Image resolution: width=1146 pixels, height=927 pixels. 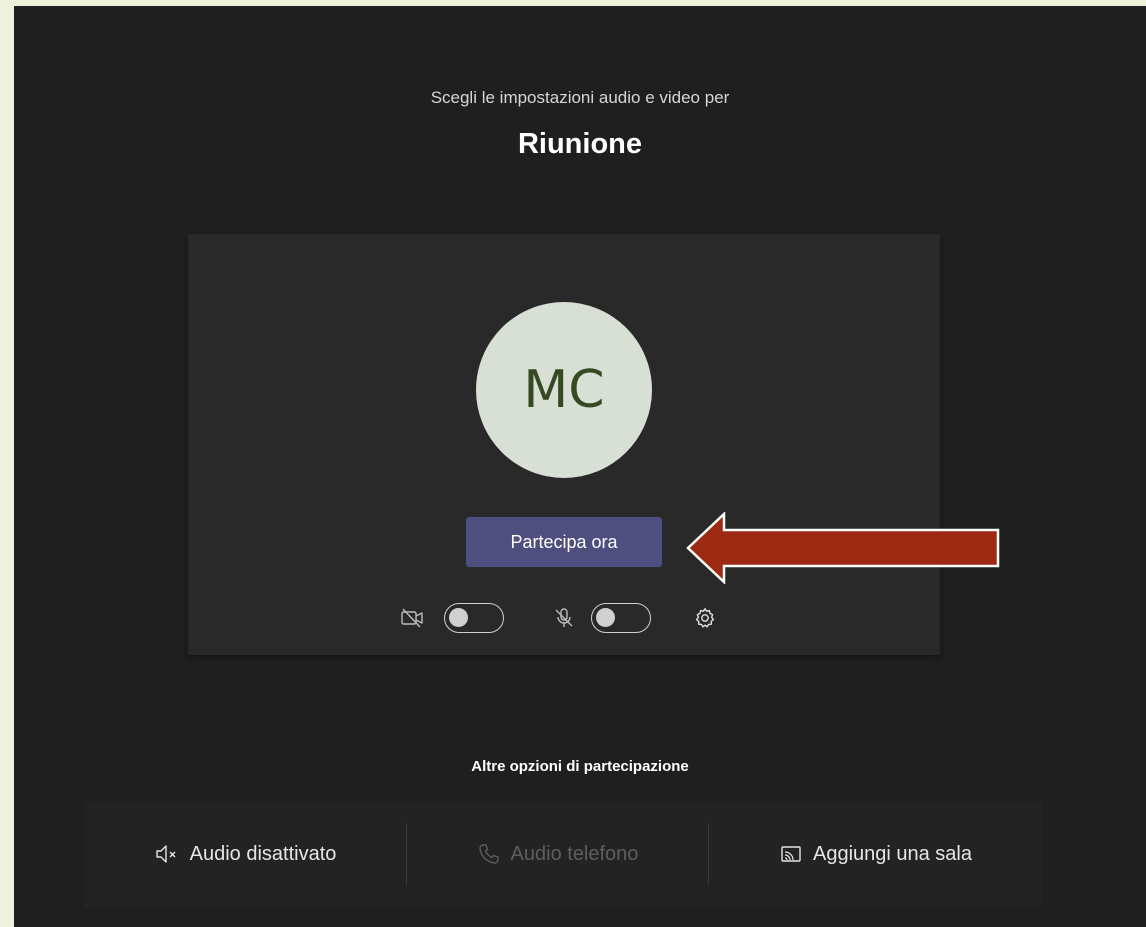 I want to click on camera-toggle-knob, so click(x=458, y=617).